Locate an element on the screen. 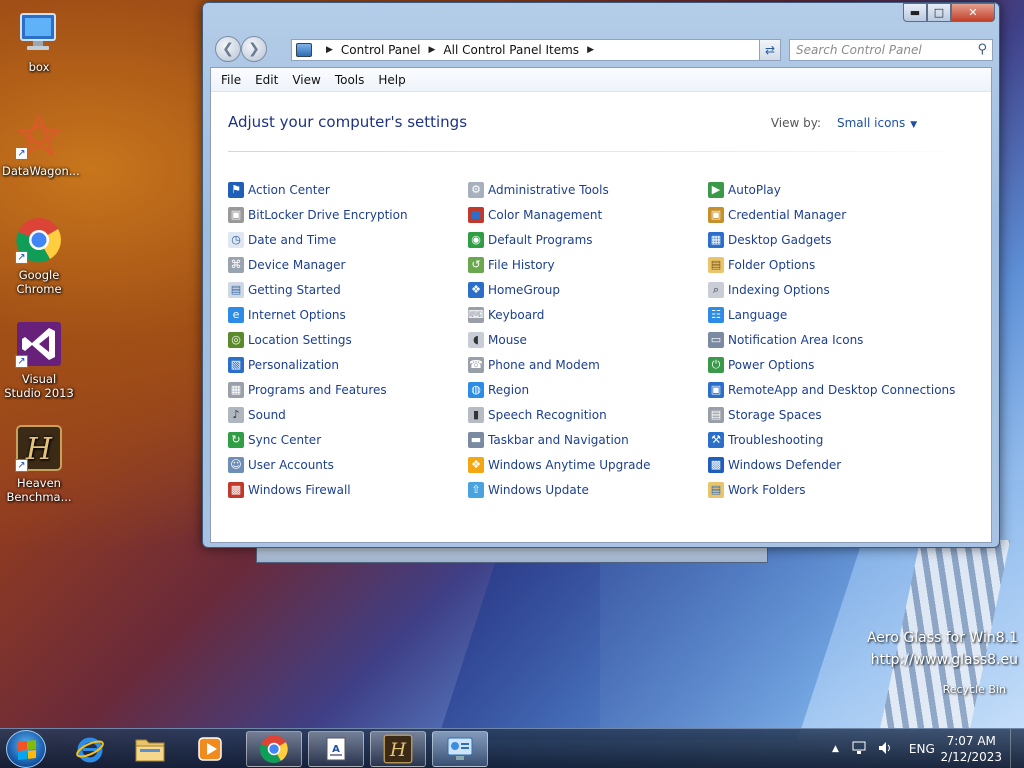 This screenshot has width=1024, height=768. search-input: Search Control Panel ⚲ is located at coordinates (891, 50).